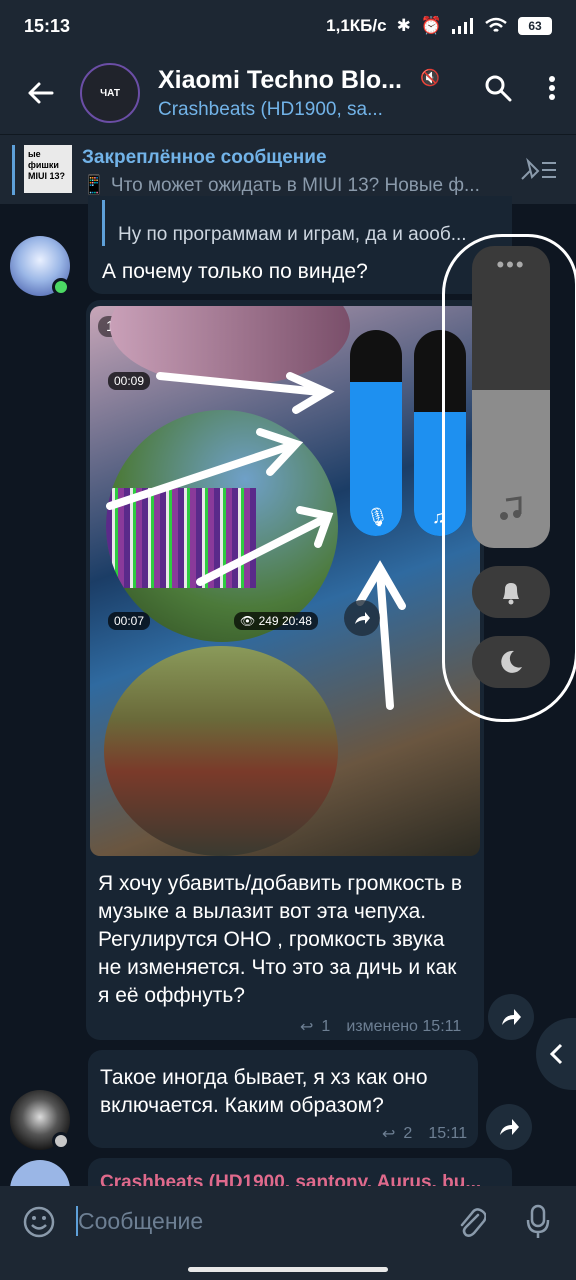 Image resolution: width=576 pixels, height=1280 pixels. I want to click on wifi-icon, so click(496, 24).